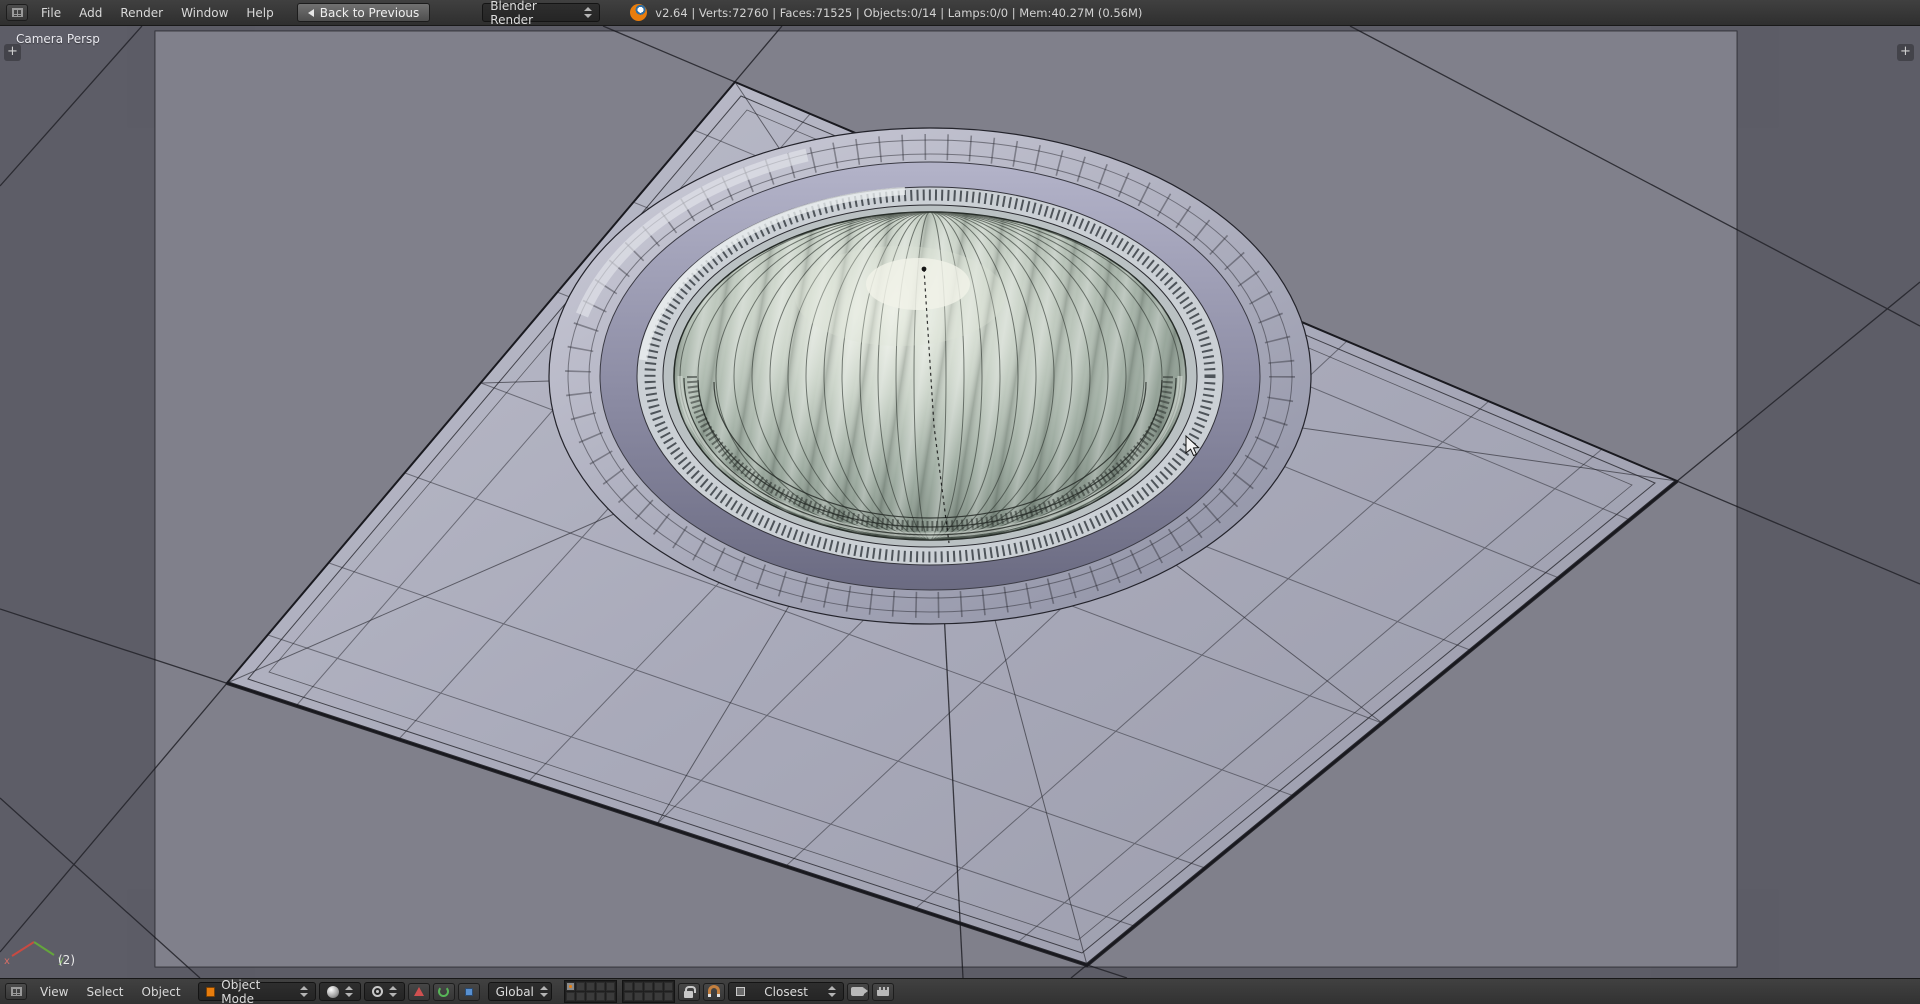 Image resolution: width=1920 pixels, height=1004 pixels. I want to click on manipulator-scale-toggle, so click(468, 991).